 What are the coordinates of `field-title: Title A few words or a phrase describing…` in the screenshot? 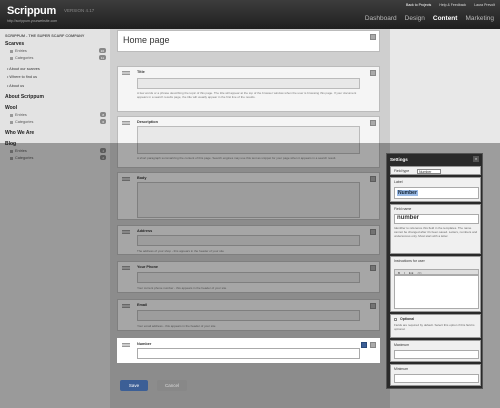 It's located at (248, 89).